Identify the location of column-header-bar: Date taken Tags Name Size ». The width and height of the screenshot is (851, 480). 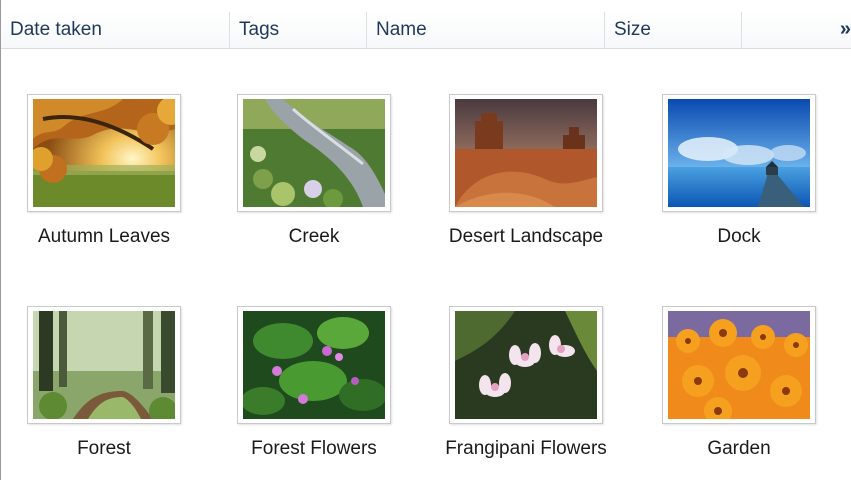
(426, 24).